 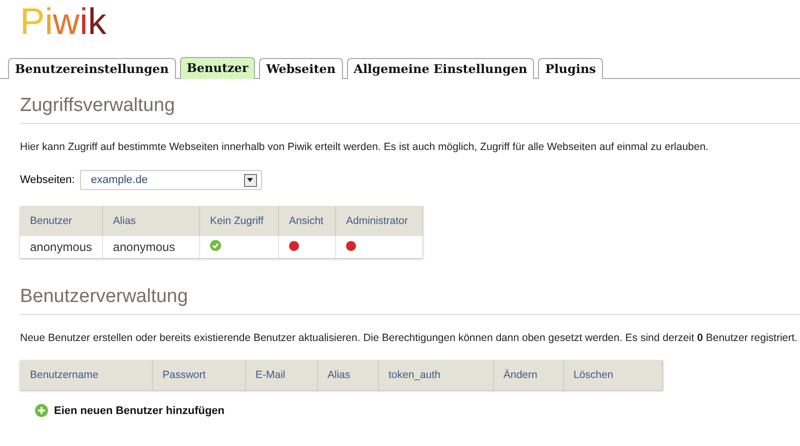 What do you see at coordinates (250, 180) in the screenshot?
I see `caret-icon` at bounding box center [250, 180].